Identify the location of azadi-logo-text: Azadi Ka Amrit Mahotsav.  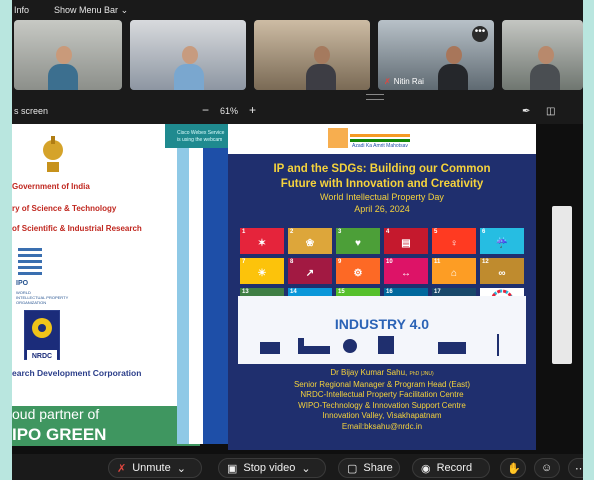
(380, 146).